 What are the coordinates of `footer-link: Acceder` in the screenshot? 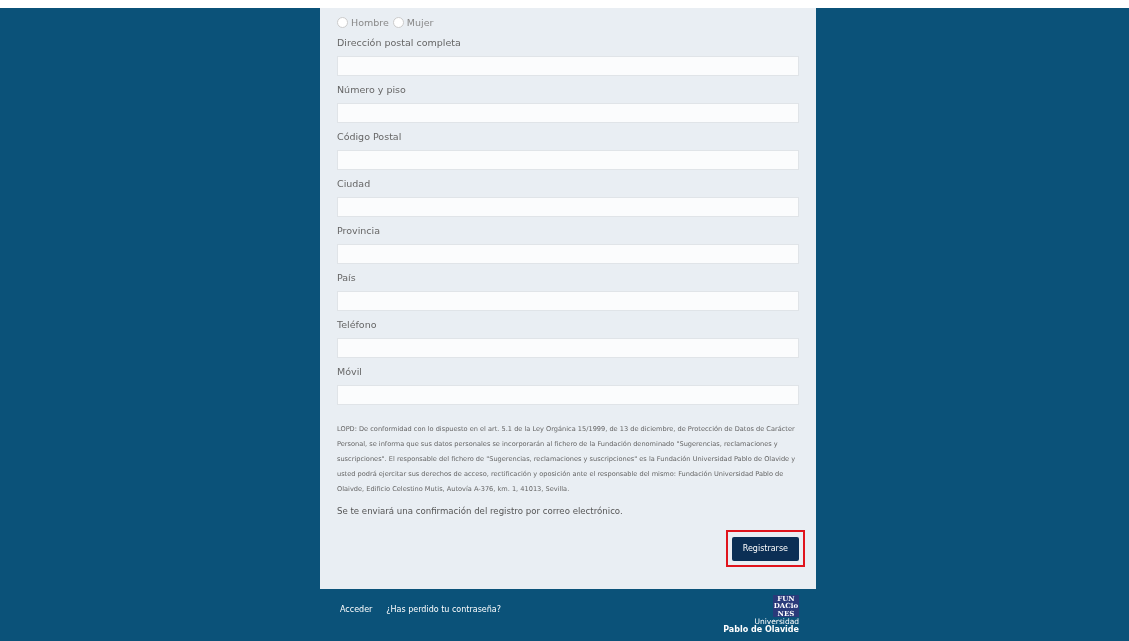 It's located at (356, 609).